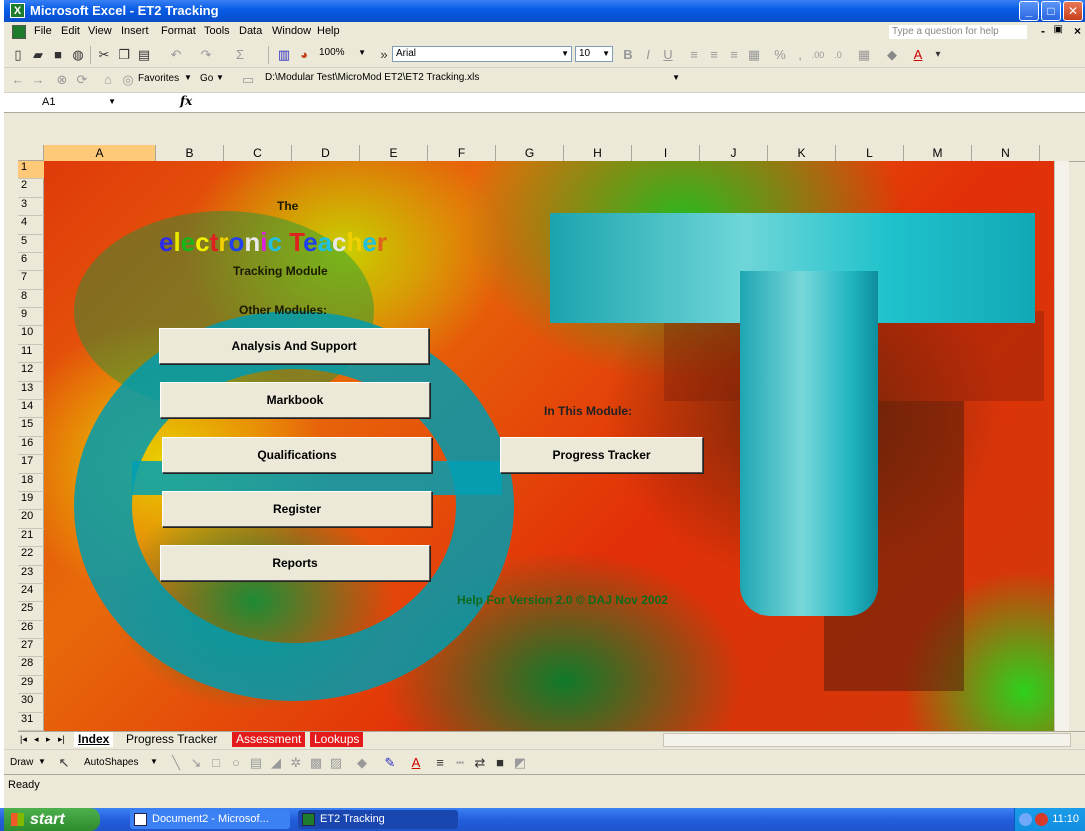 The image size is (1085, 831). Describe the element at coordinates (100, 153) in the screenshot. I see `column-header: A` at that location.